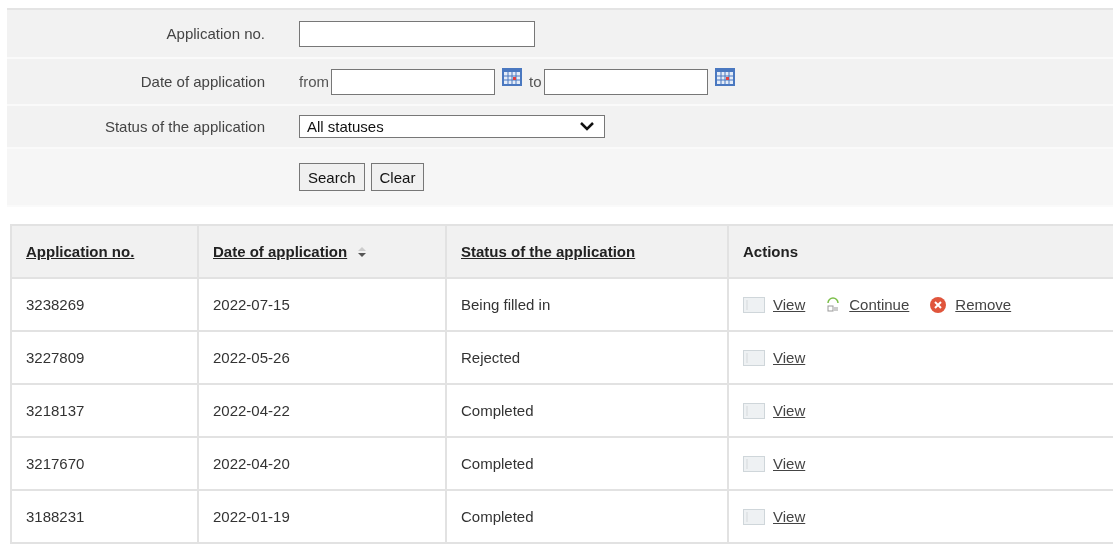 The width and height of the screenshot is (1113, 545). What do you see at coordinates (938, 304) in the screenshot?
I see `remove-icon` at bounding box center [938, 304].